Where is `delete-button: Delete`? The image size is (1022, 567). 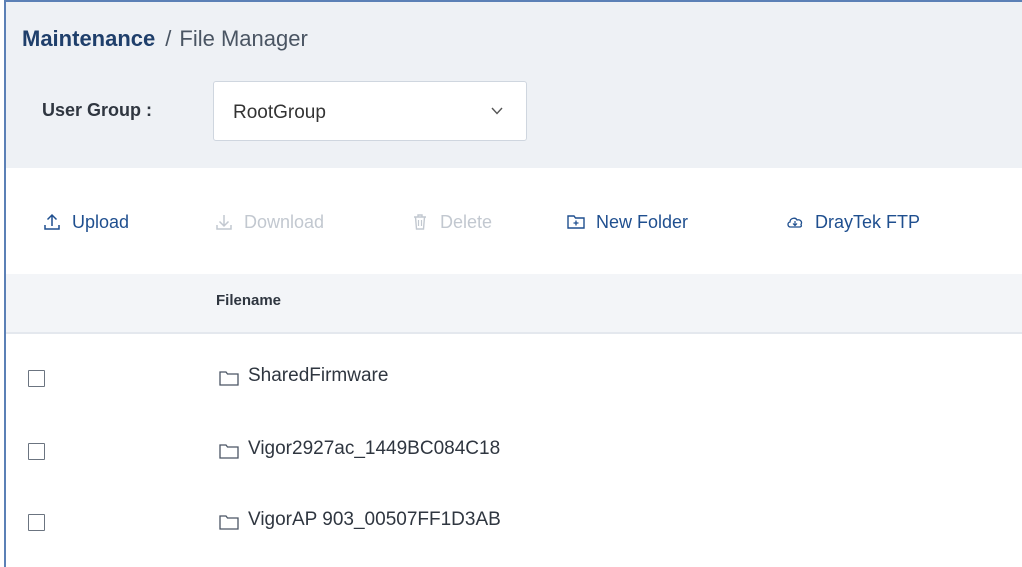
delete-button: Delete is located at coordinates (451, 222).